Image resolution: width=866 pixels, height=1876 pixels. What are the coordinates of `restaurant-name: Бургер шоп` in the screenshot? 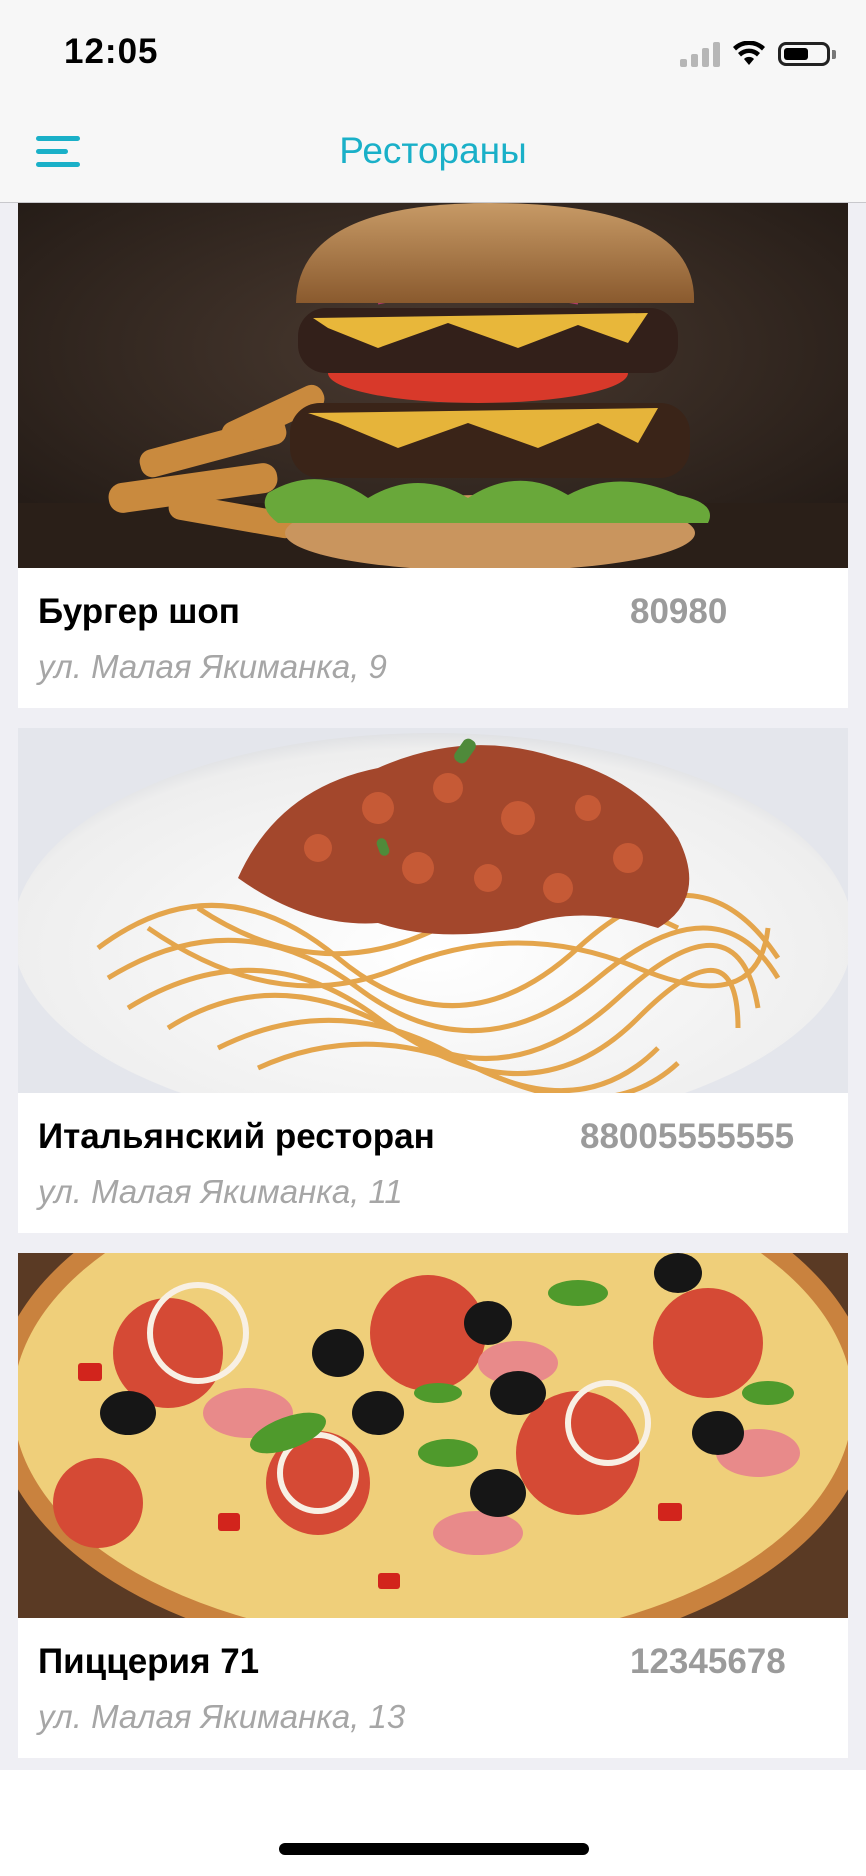 It's located at (139, 611).